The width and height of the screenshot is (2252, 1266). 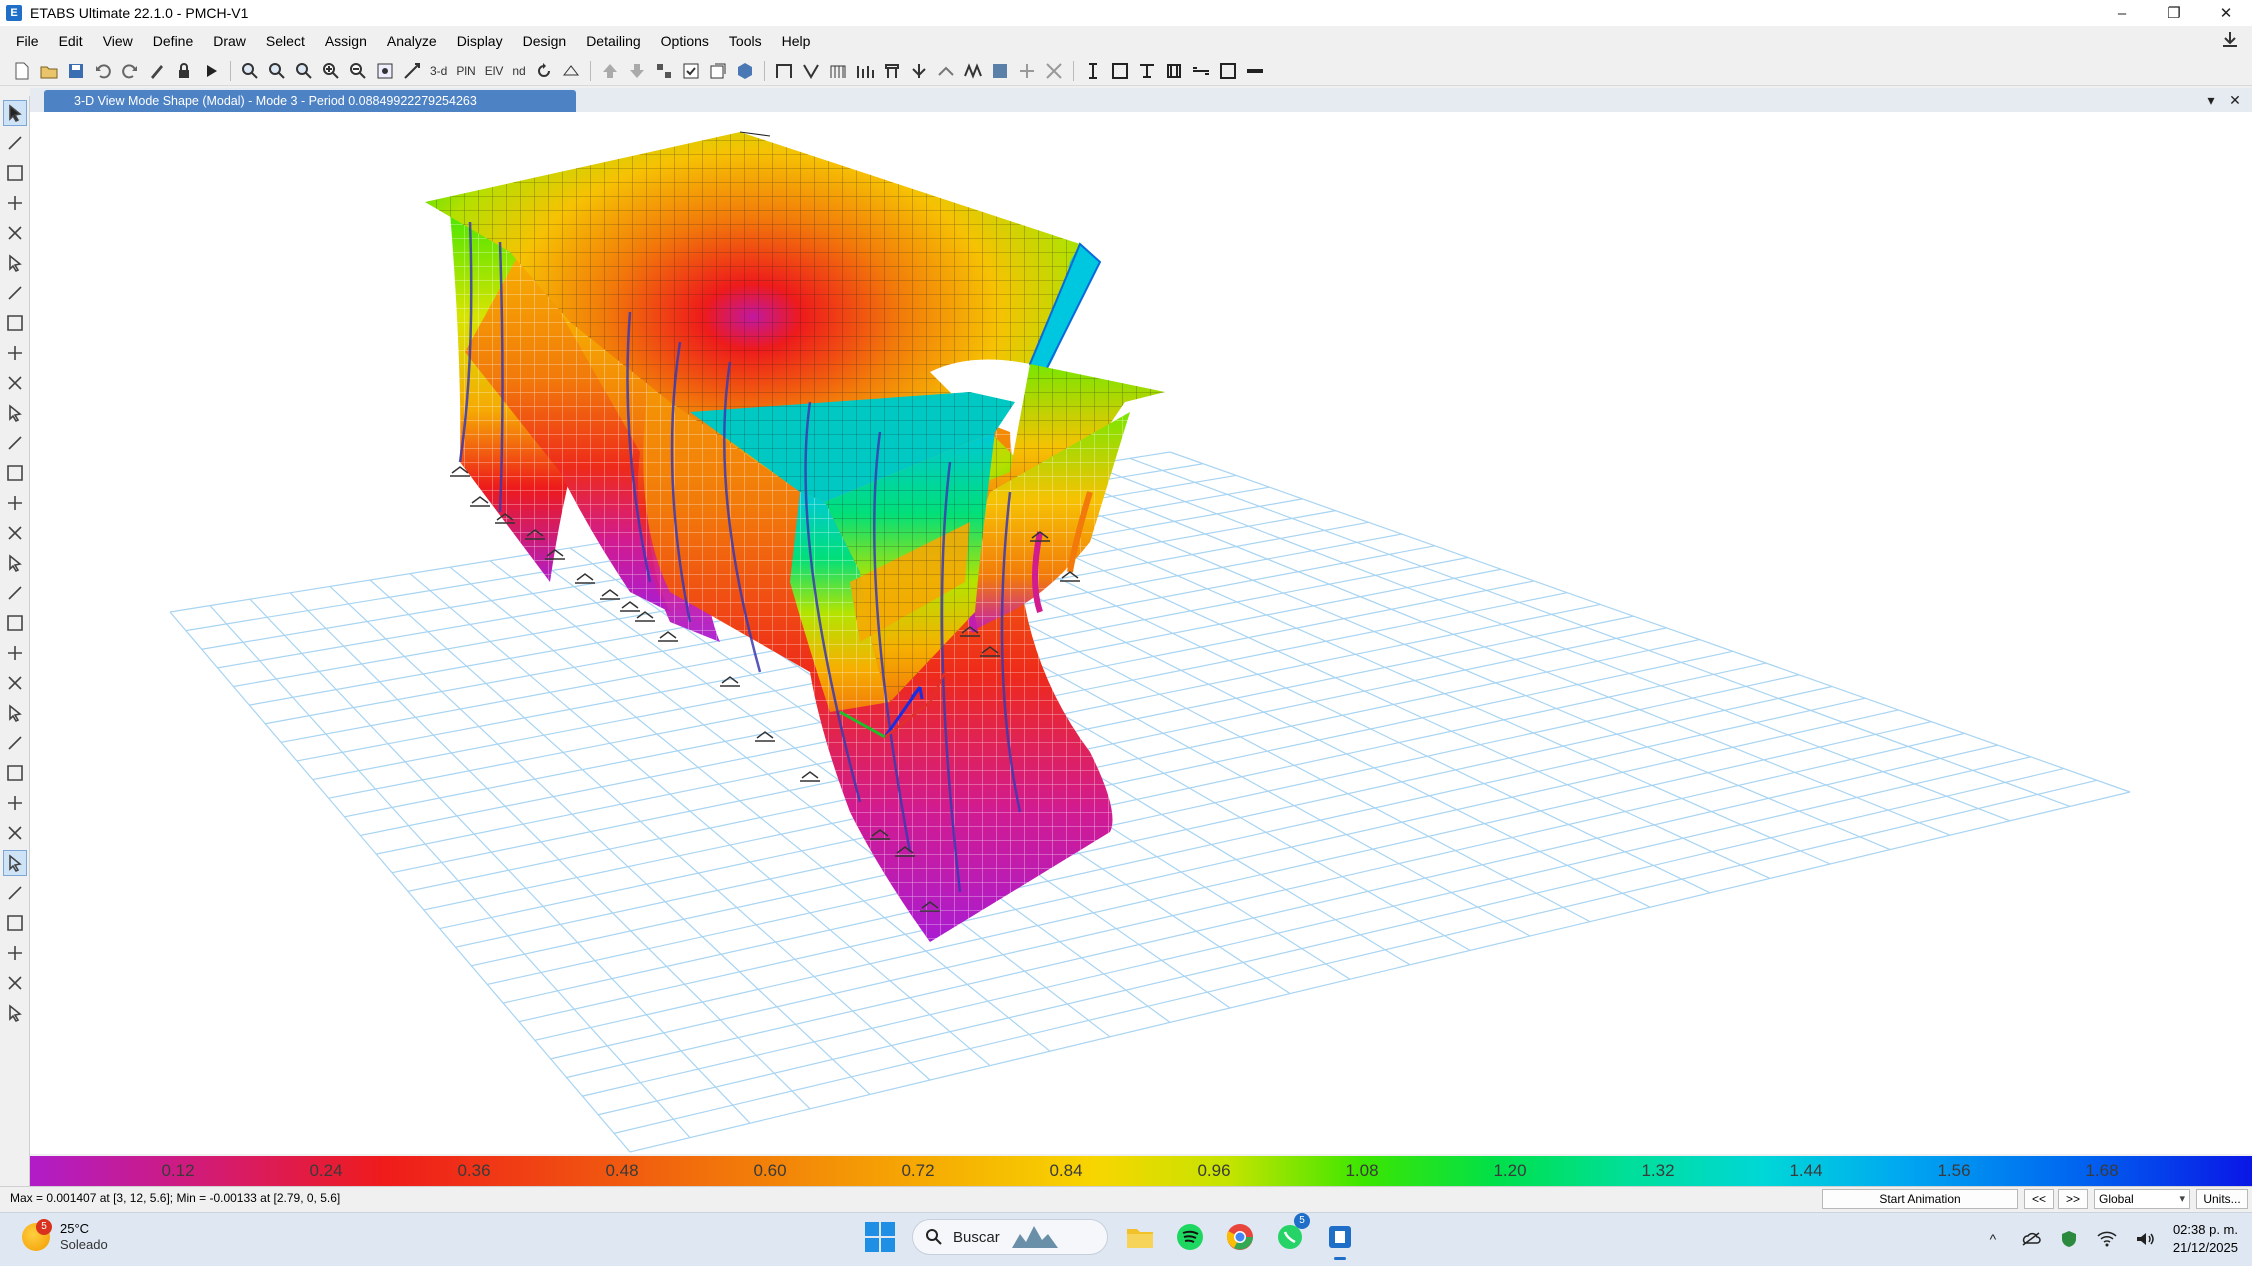 What do you see at coordinates (973, 71) in the screenshot?
I see `display-tables-icon` at bounding box center [973, 71].